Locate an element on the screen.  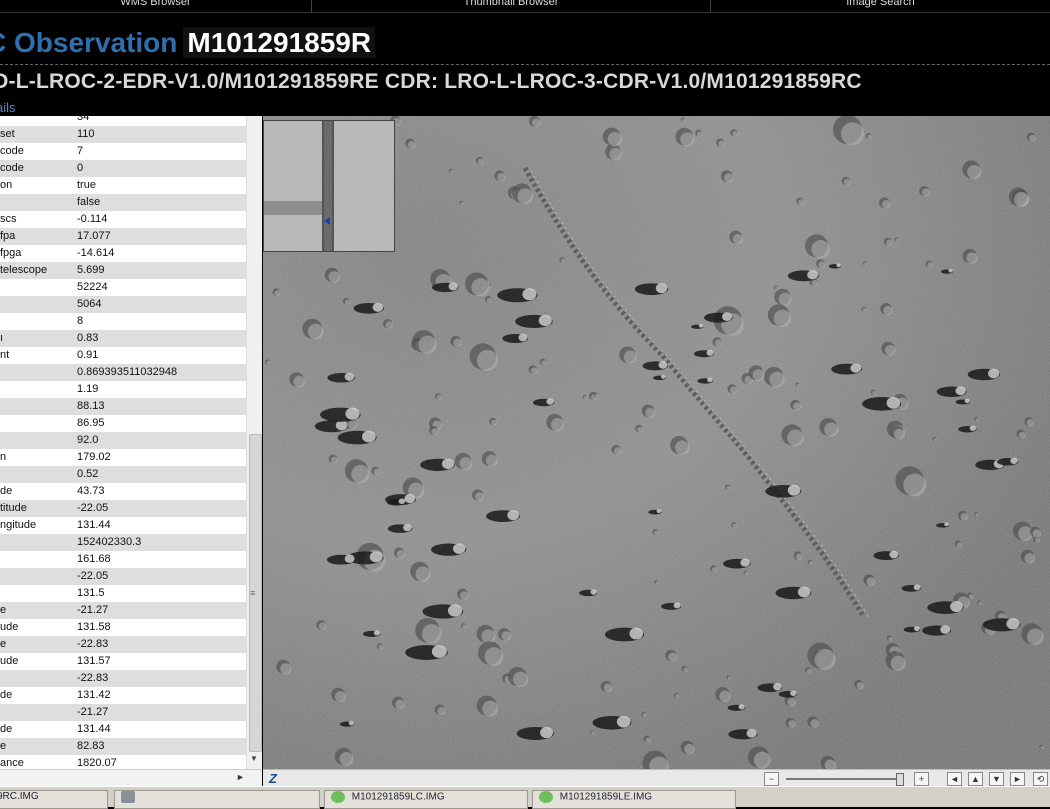
row-value: -0.114 is located at coordinates (92, 219).